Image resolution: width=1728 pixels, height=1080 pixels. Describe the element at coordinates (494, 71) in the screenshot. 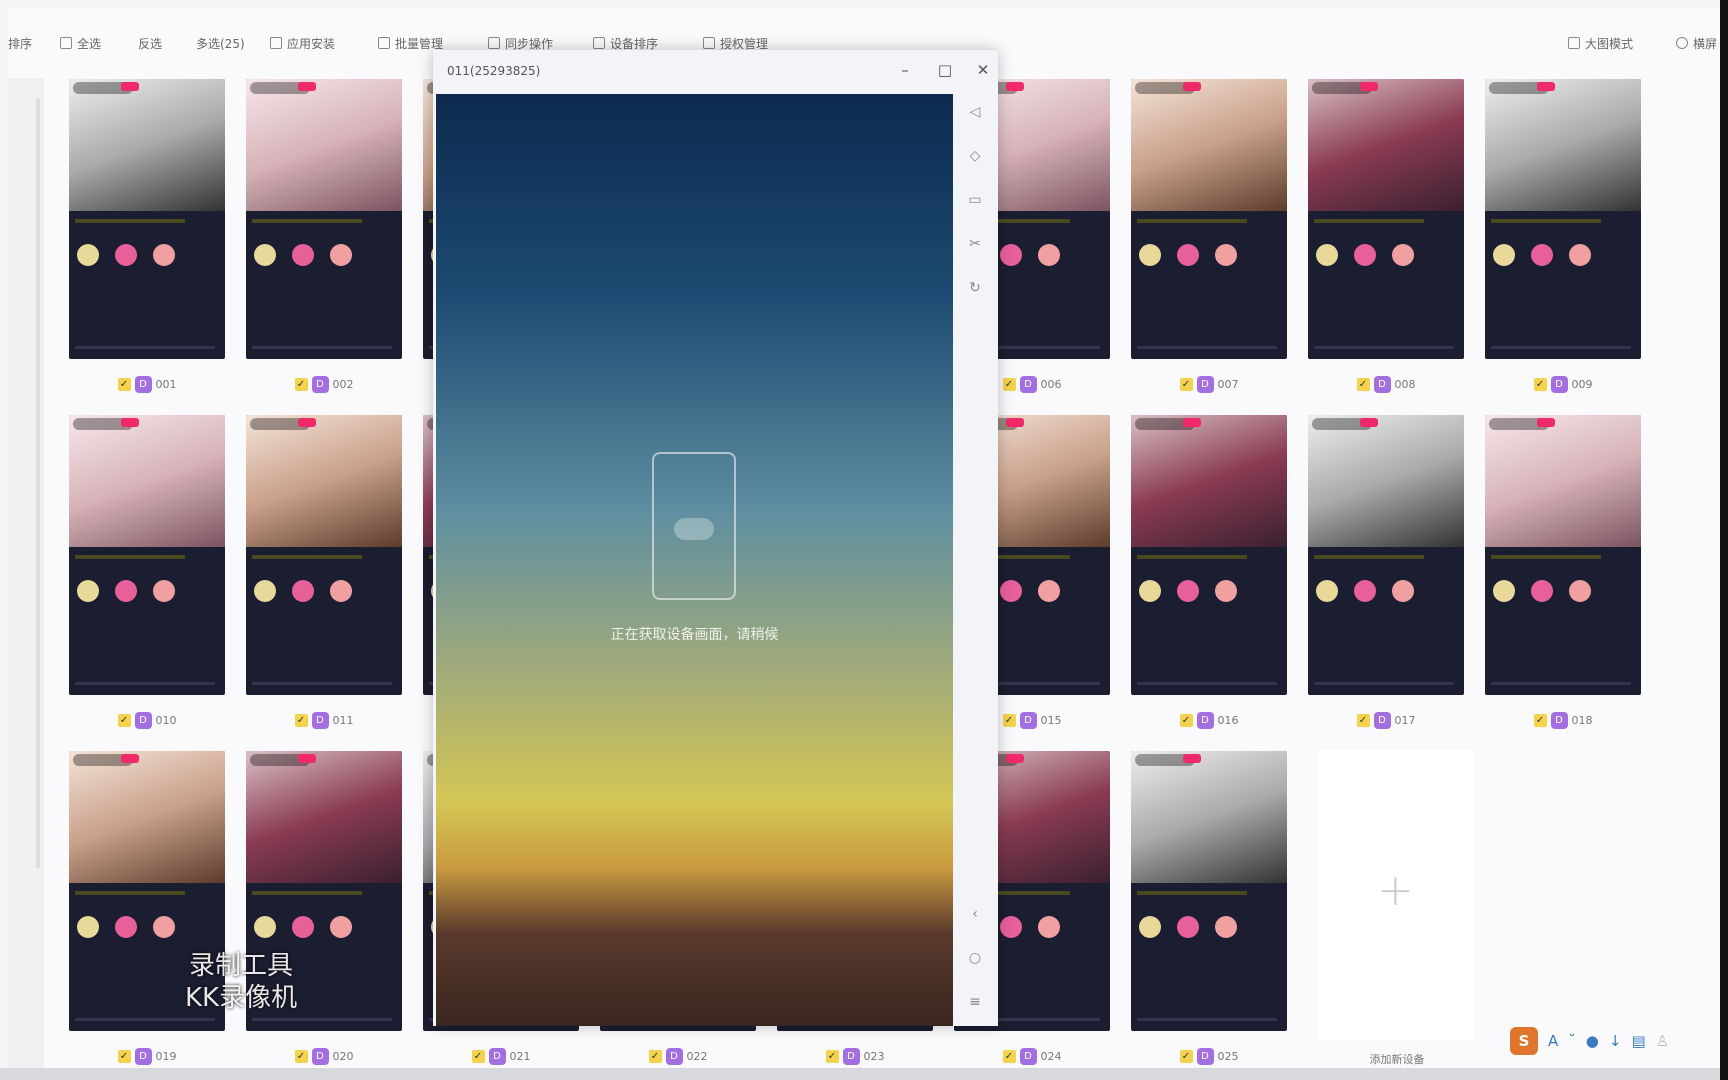

I see `window-title: 011(25293825)` at that location.